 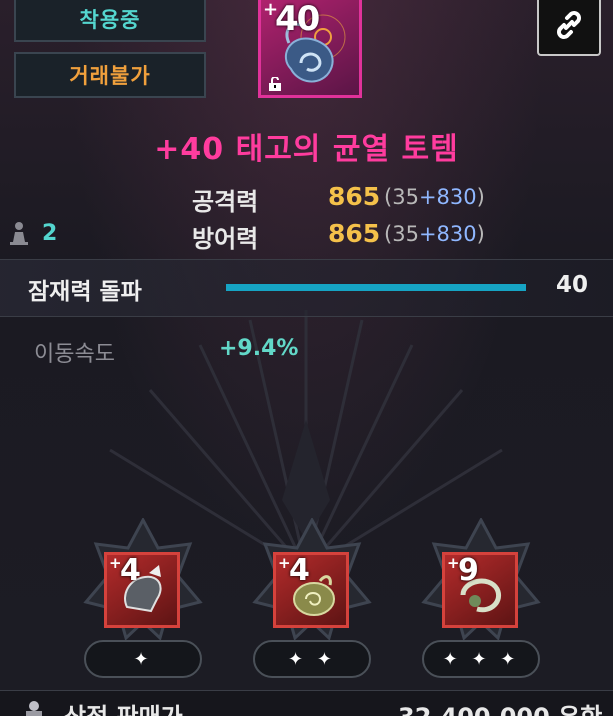 I want to click on link-icon, so click(x=569, y=25).